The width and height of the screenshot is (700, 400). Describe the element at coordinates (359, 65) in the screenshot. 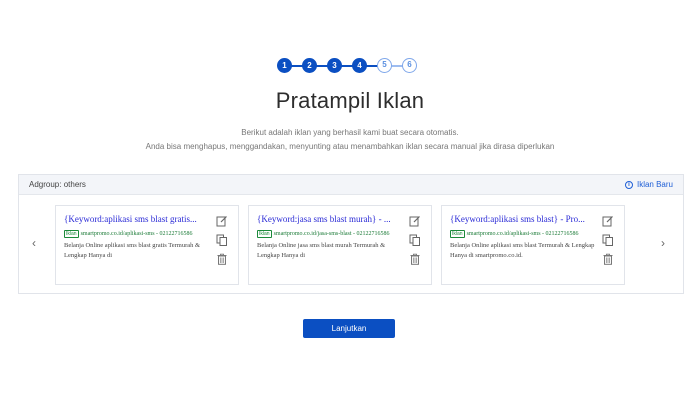

I see `step-4: 4` at that location.